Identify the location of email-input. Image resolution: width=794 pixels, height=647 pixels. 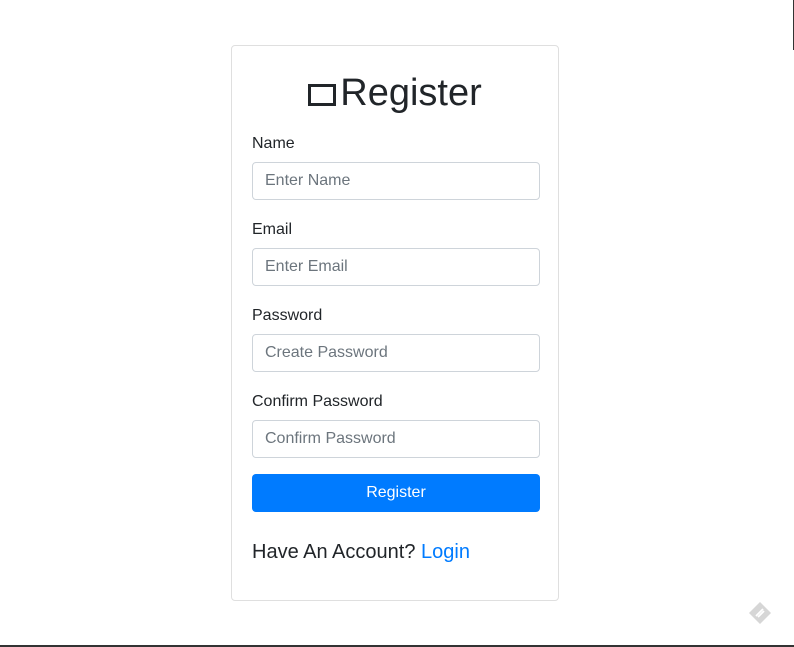
(396, 267).